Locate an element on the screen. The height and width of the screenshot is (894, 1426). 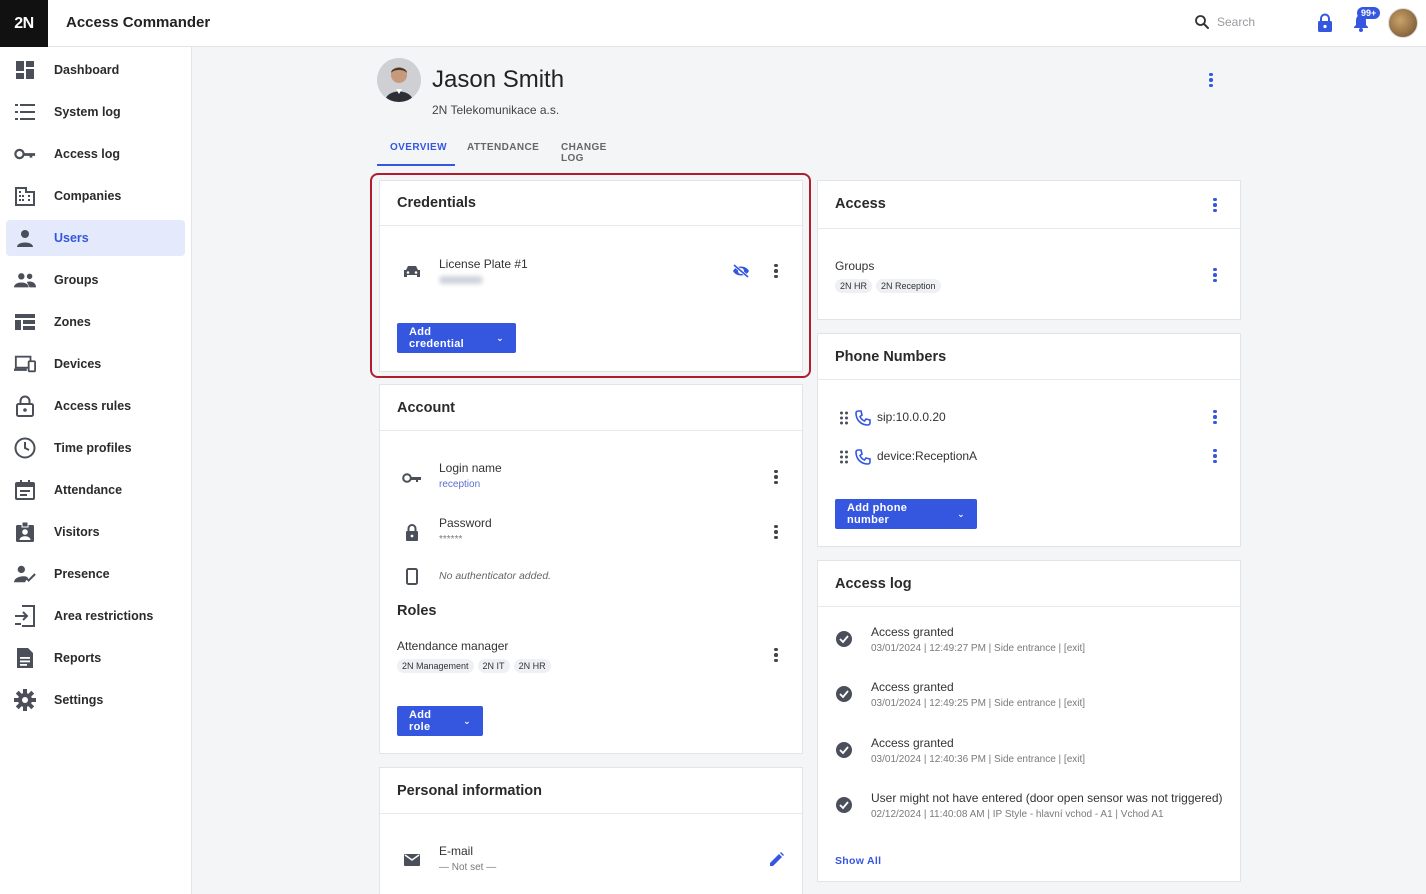
sidebar-item-dashboard: Dashboard is located at coordinates (95, 70).